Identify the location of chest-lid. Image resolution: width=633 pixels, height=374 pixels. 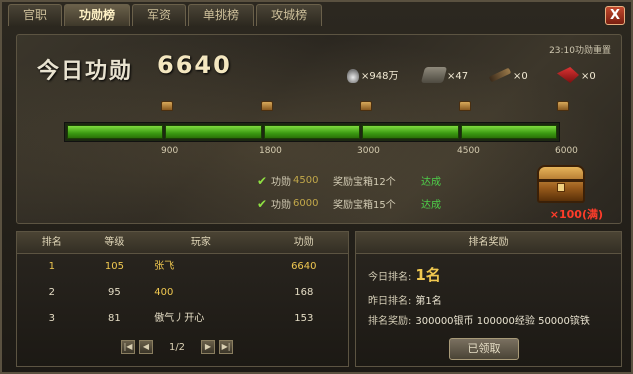
(561, 180).